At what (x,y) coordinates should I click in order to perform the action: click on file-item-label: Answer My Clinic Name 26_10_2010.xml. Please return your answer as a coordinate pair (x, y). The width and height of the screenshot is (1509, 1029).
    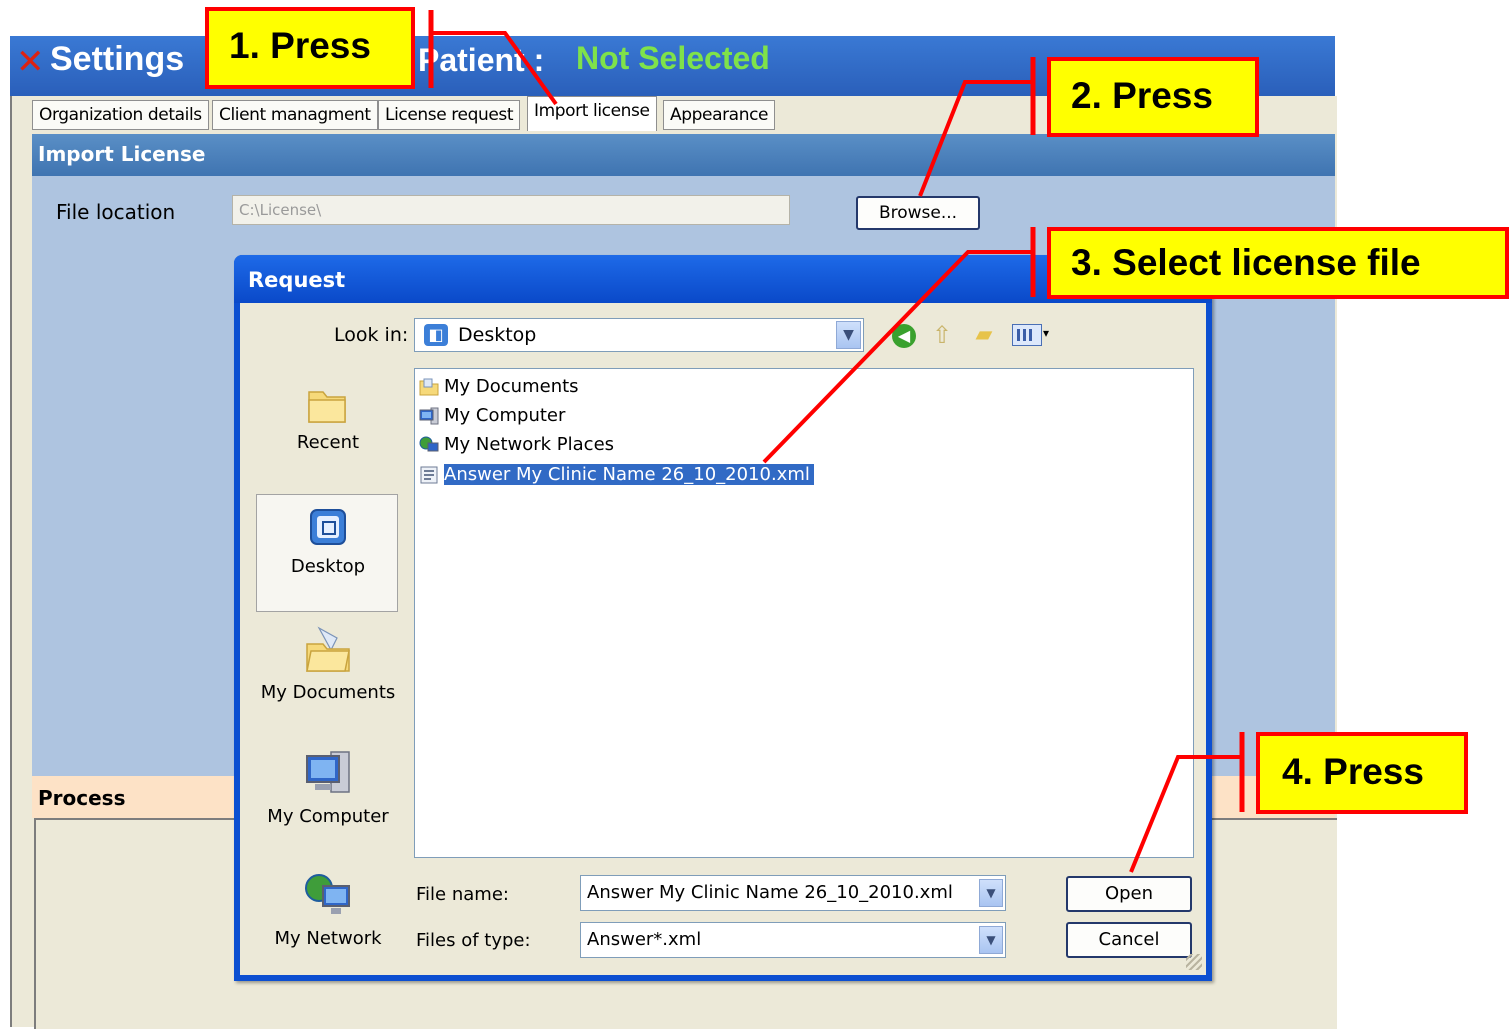
    Looking at the image, I should click on (629, 474).